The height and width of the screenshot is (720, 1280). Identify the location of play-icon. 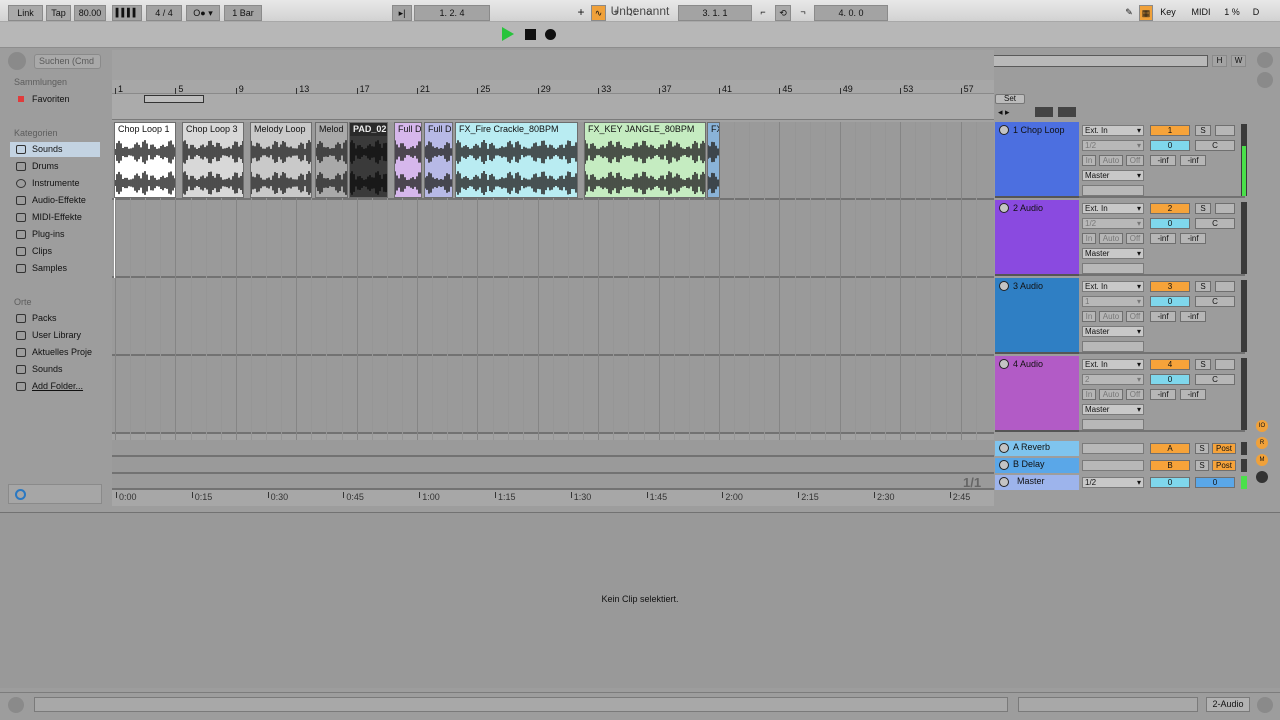
(508, 34).